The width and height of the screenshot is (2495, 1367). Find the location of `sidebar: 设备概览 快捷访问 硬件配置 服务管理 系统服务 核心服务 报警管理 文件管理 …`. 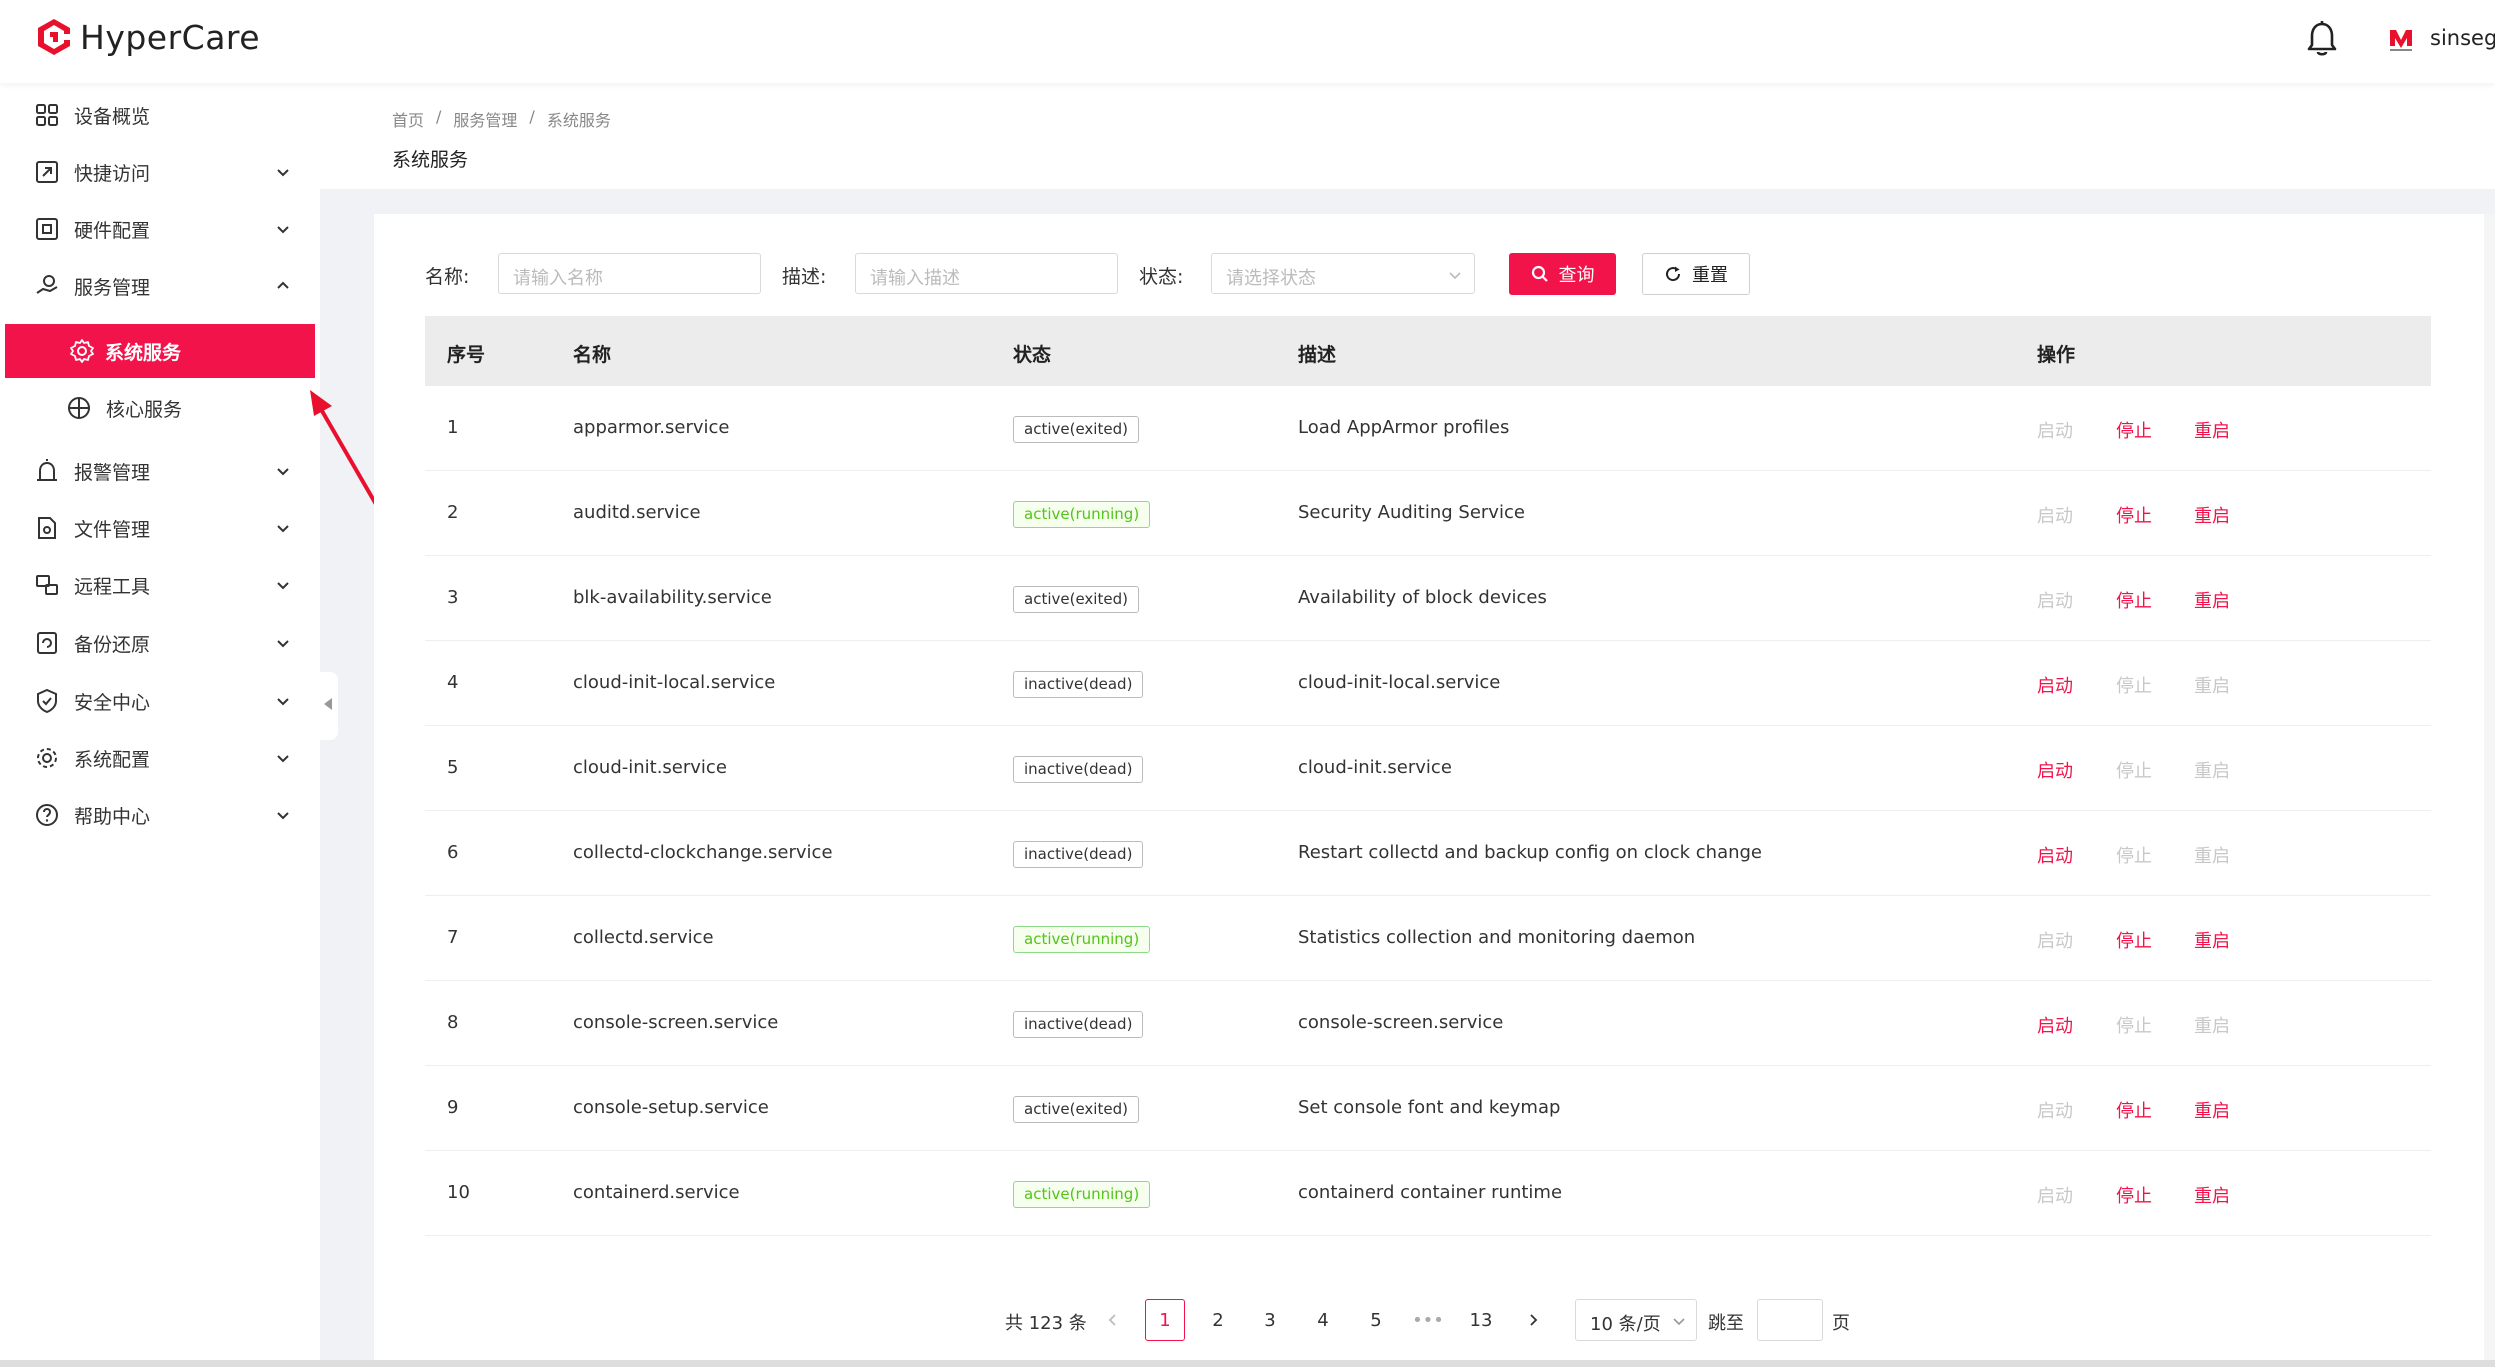

sidebar: 设备概览 快捷访问 硬件配置 服务管理 系统服务 核心服务 报警管理 文件管理 … is located at coordinates (160, 725).